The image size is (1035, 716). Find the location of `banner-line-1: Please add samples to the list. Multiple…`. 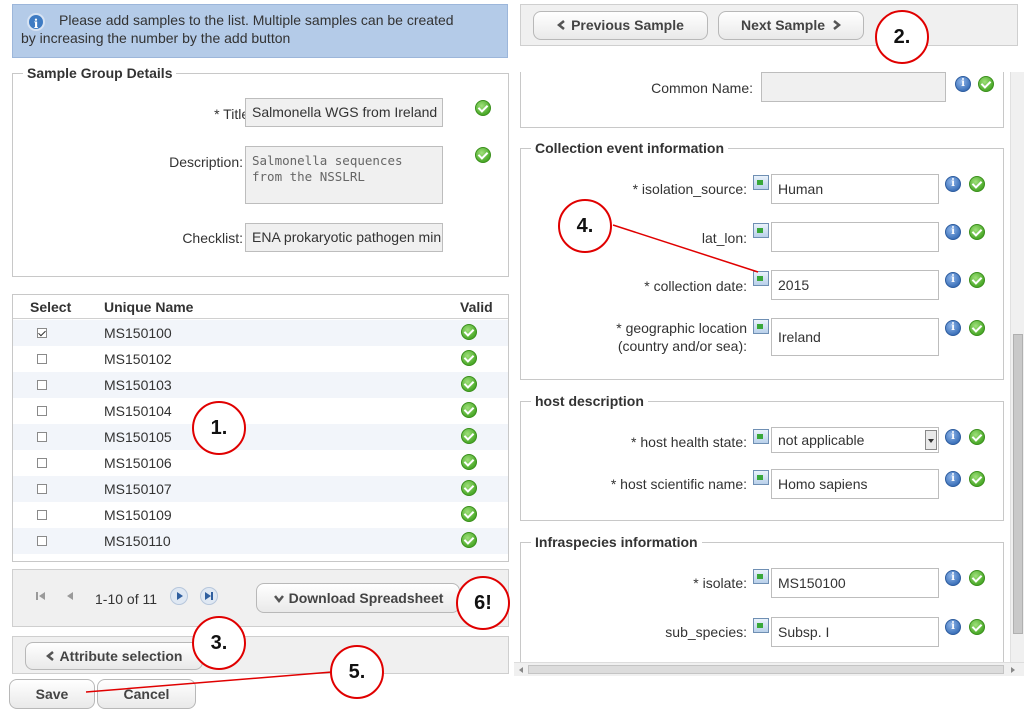

banner-line-1: Please add samples to the list. Multiple… is located at coordinates (256, 20).